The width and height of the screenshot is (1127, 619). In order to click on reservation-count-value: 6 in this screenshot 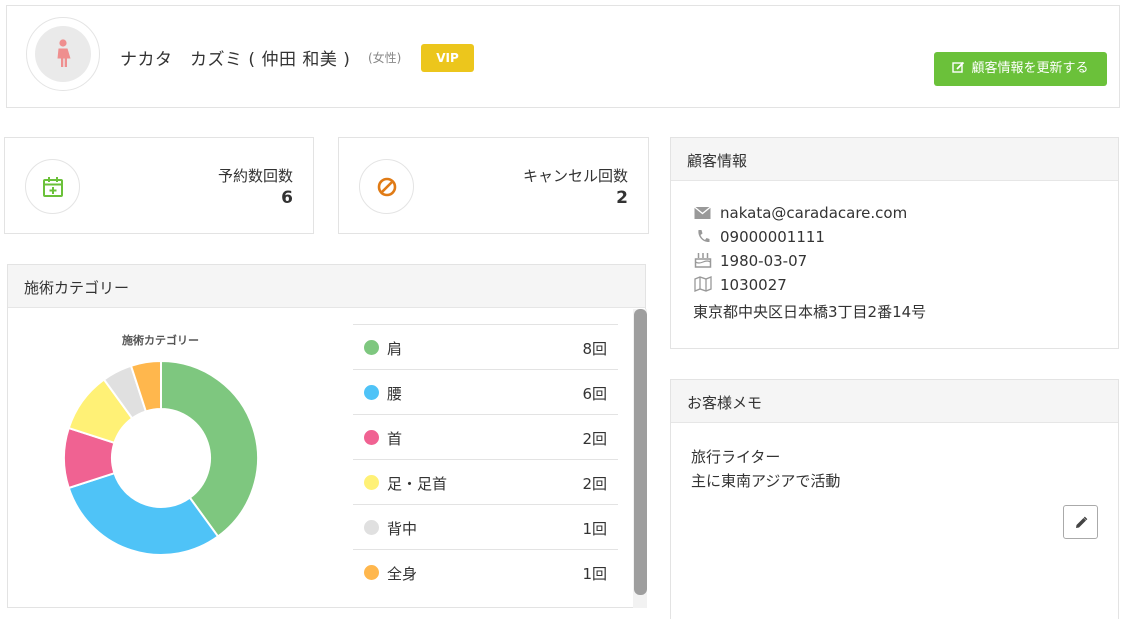, I will do `click(287, 198)`.